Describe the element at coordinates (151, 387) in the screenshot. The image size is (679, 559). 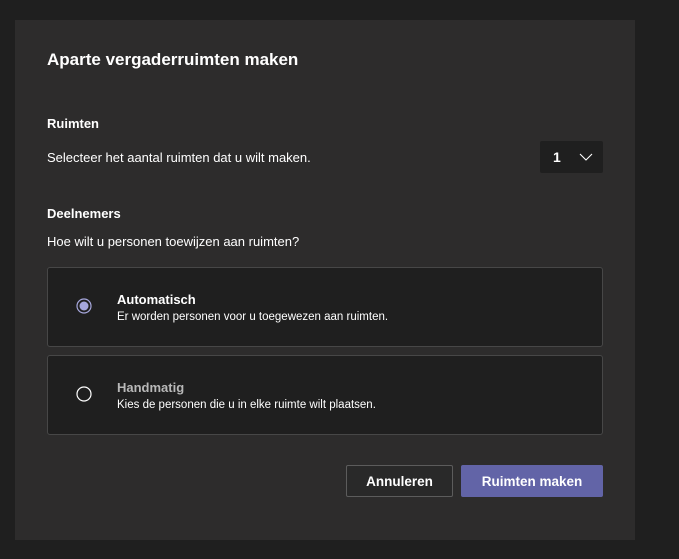
I see `option-manual-title: Handmatig` at that location.